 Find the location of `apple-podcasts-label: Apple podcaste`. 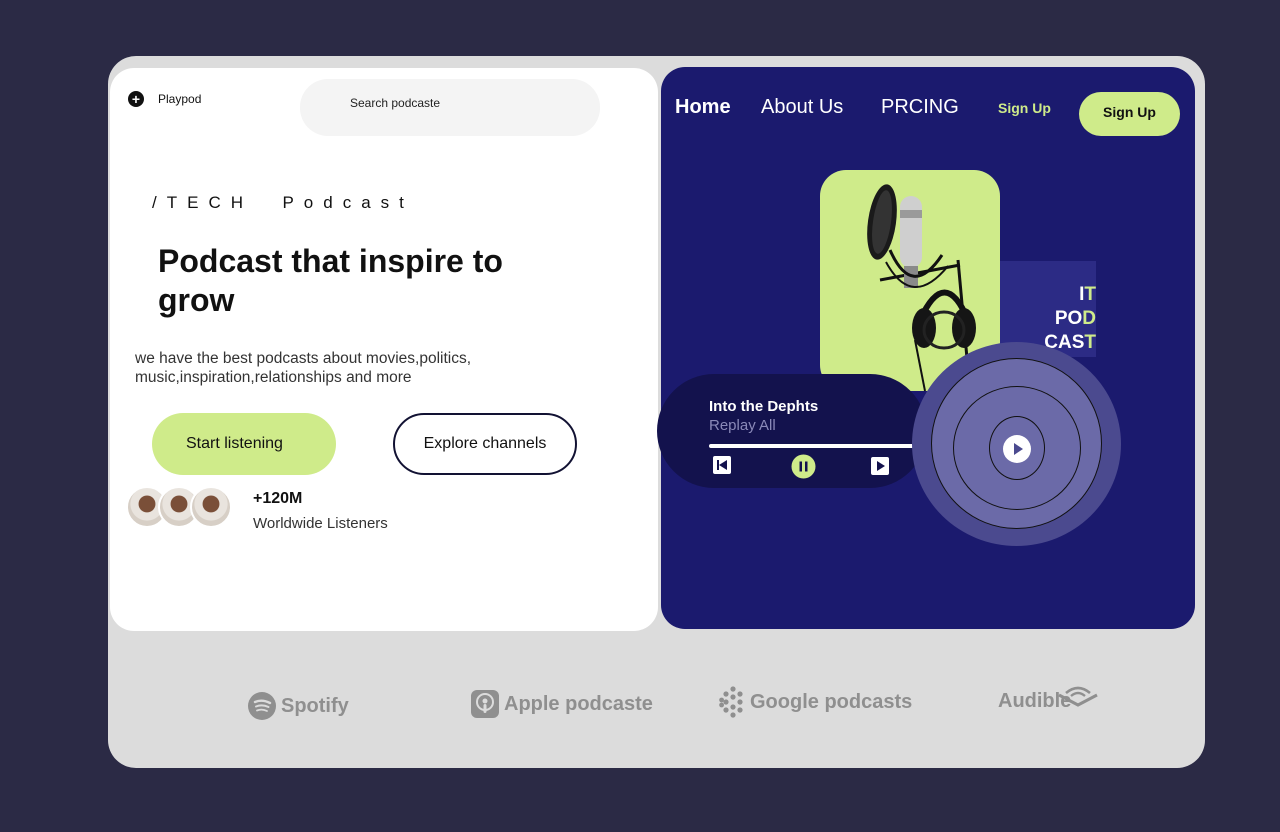

apple-podcasts-label: Apple podcaste is located at coordinates (578, 703).